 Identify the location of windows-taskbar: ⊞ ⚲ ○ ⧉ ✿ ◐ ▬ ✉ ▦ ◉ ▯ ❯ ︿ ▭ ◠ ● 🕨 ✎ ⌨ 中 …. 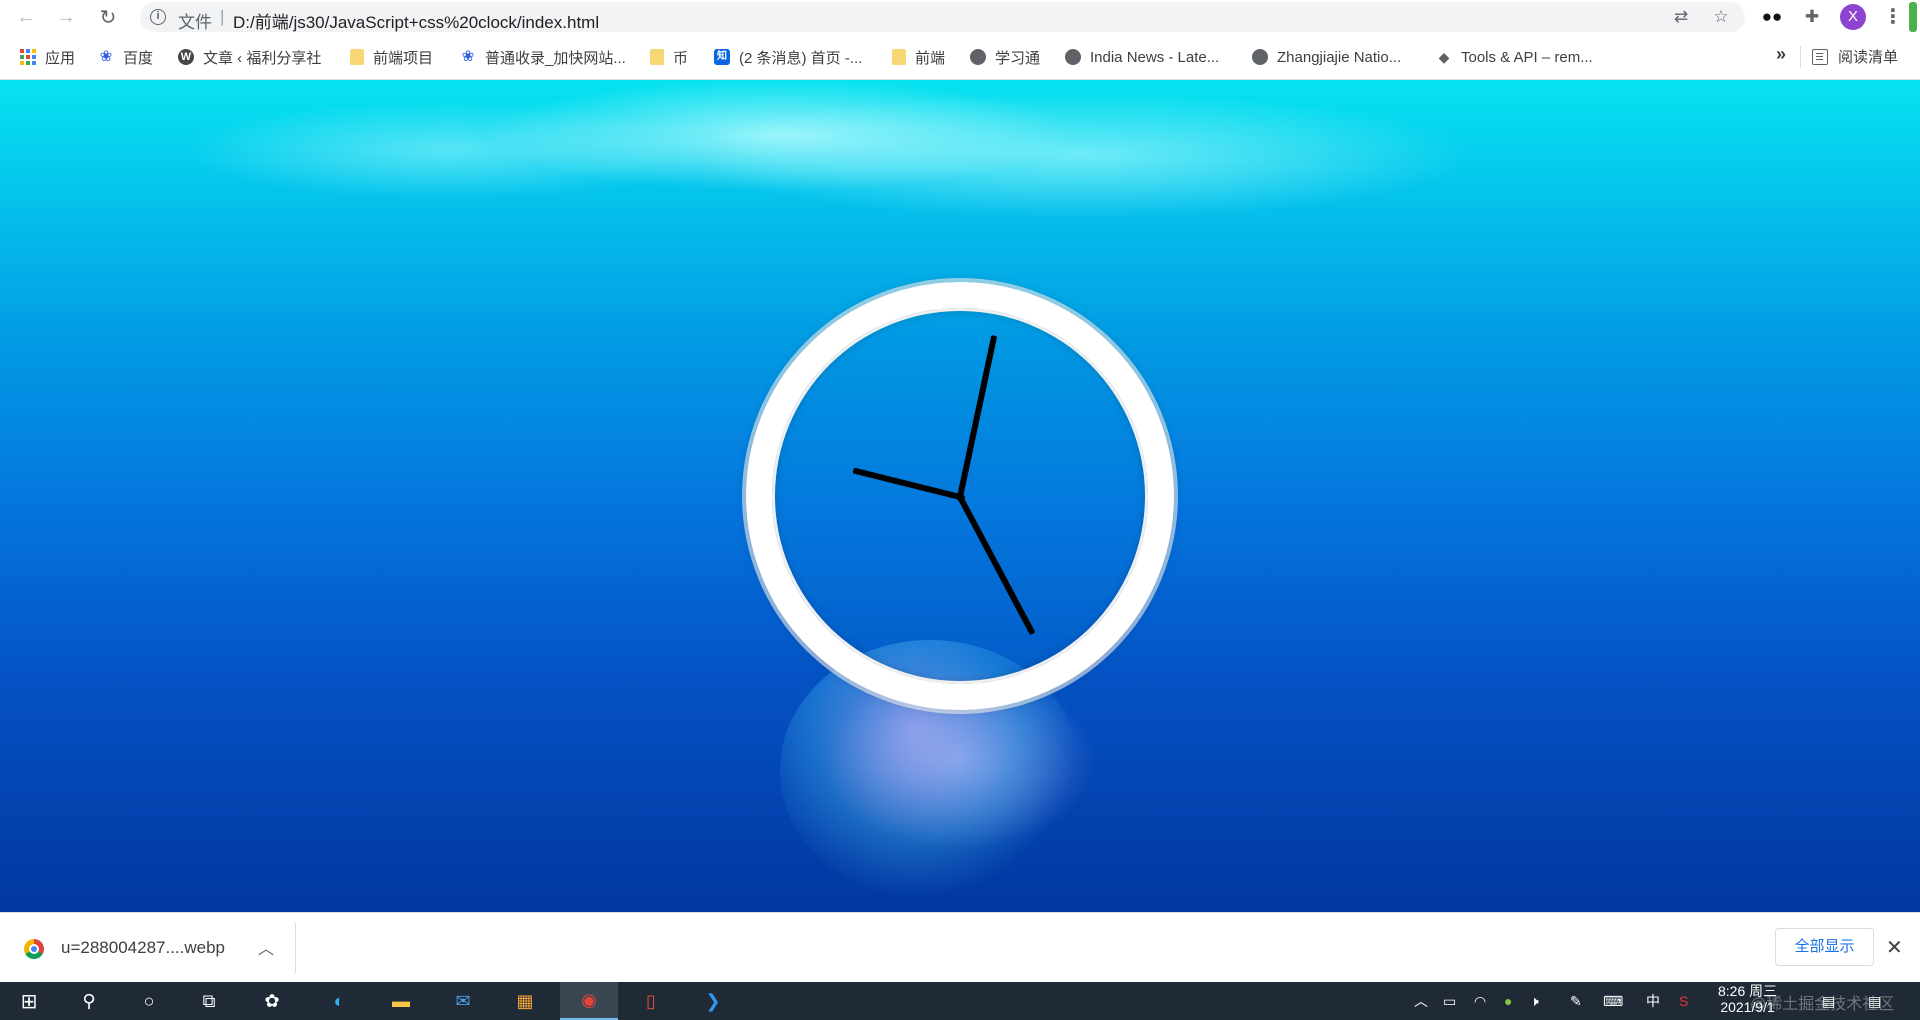
(960, 1001).